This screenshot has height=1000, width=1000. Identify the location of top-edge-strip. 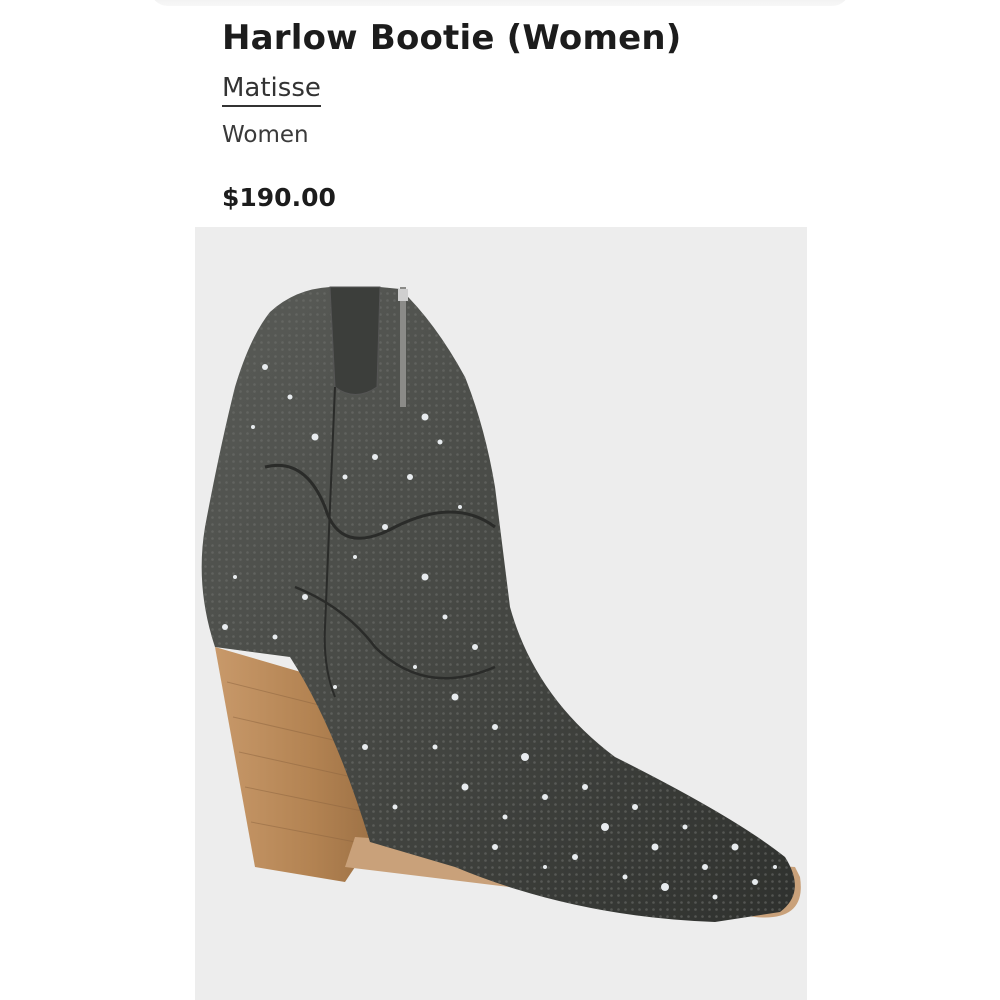
(500, 3).